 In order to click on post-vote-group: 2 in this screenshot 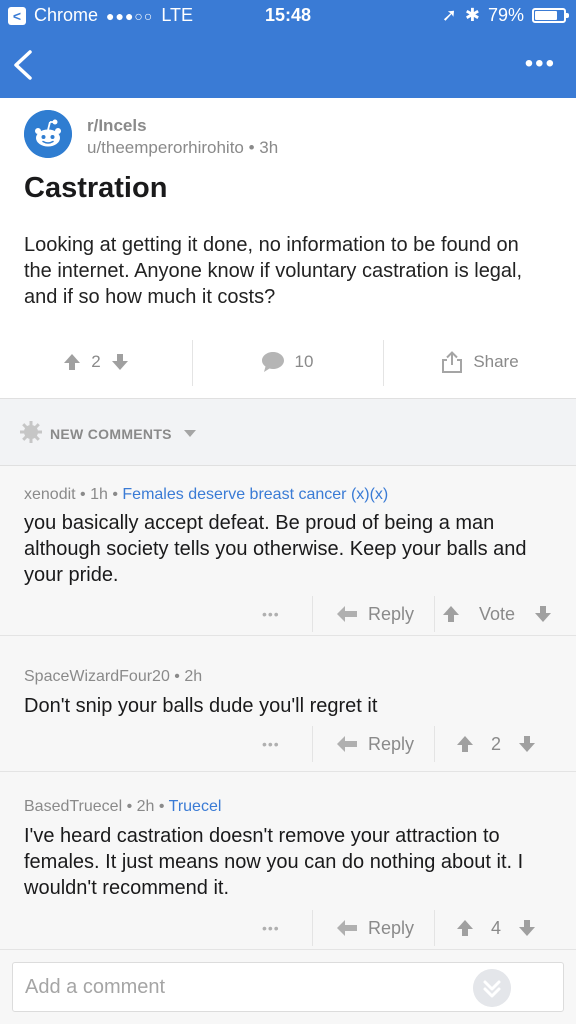, I will do `click(96, 362)`.